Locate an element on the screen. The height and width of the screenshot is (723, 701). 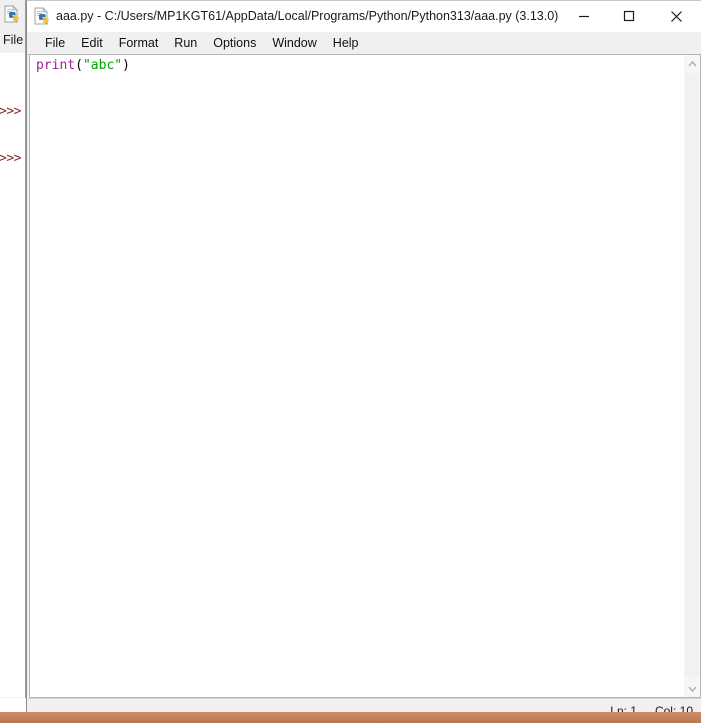
chevron-down-icon is located at coordinates (692, 689).